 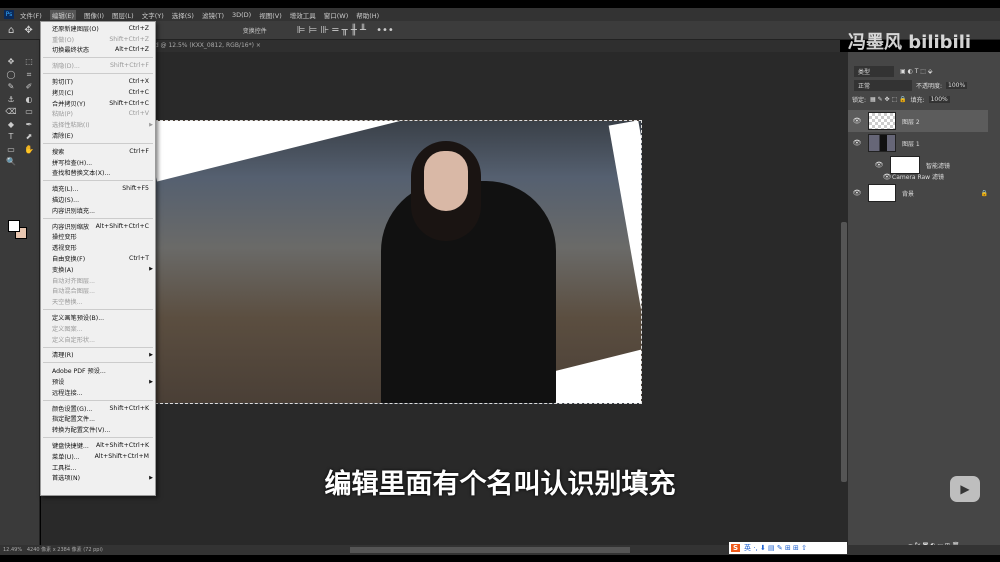 What do you see at coordinates (94, 15) in the screenshot?
I see `menu-2: 图像(I)` at bounding box center [94, 15].